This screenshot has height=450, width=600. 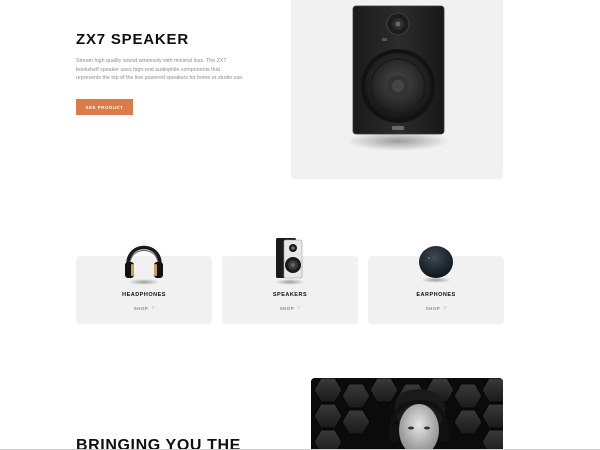 I want to click on man-with-headphones-photo, so click(x=407, y=414).